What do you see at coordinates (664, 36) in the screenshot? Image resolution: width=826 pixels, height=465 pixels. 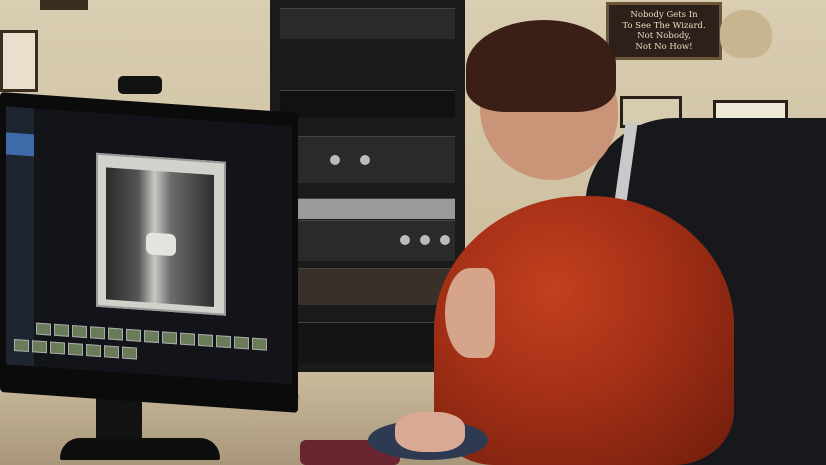 I see `sign-line: Not Nobody,` at bounding box center [664, 36].